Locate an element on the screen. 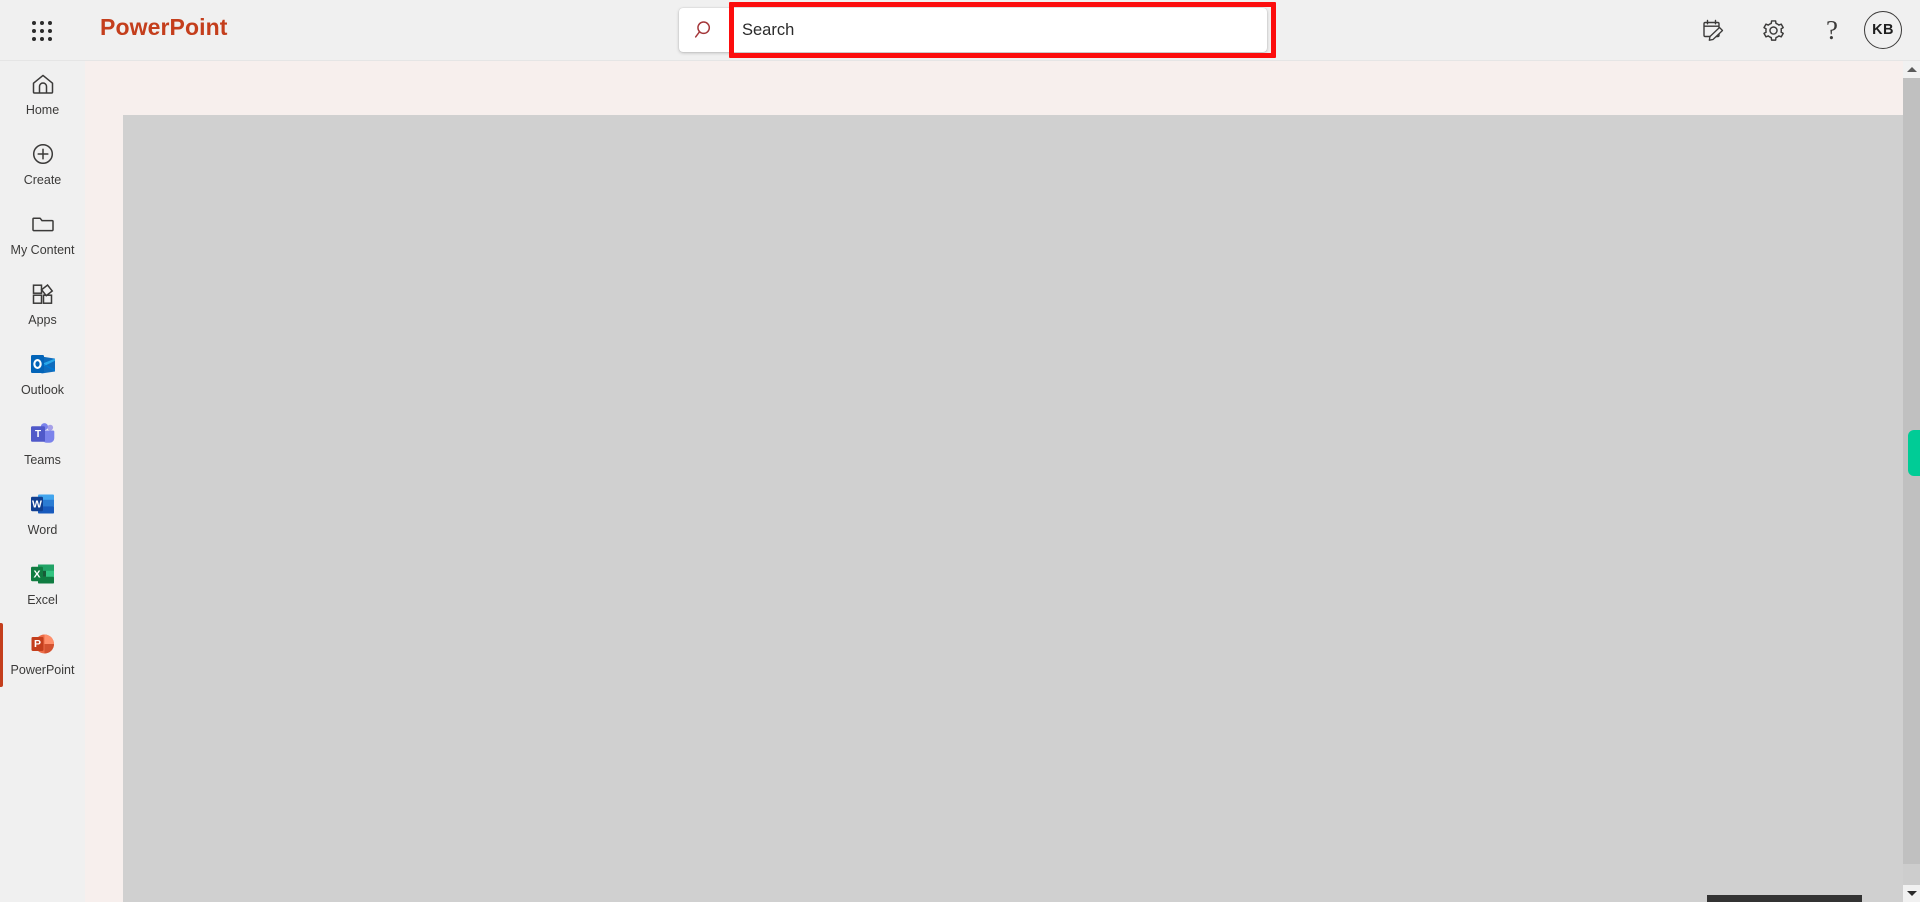  sidebar-item-home: Home is located at coordinates (42, 96).